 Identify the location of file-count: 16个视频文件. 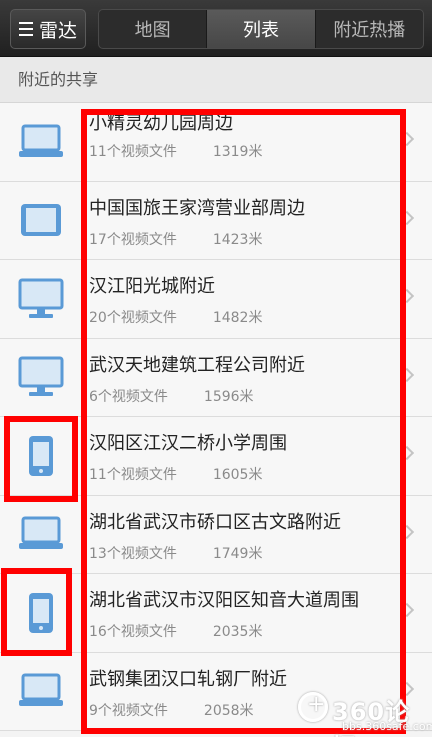
(133, 632).